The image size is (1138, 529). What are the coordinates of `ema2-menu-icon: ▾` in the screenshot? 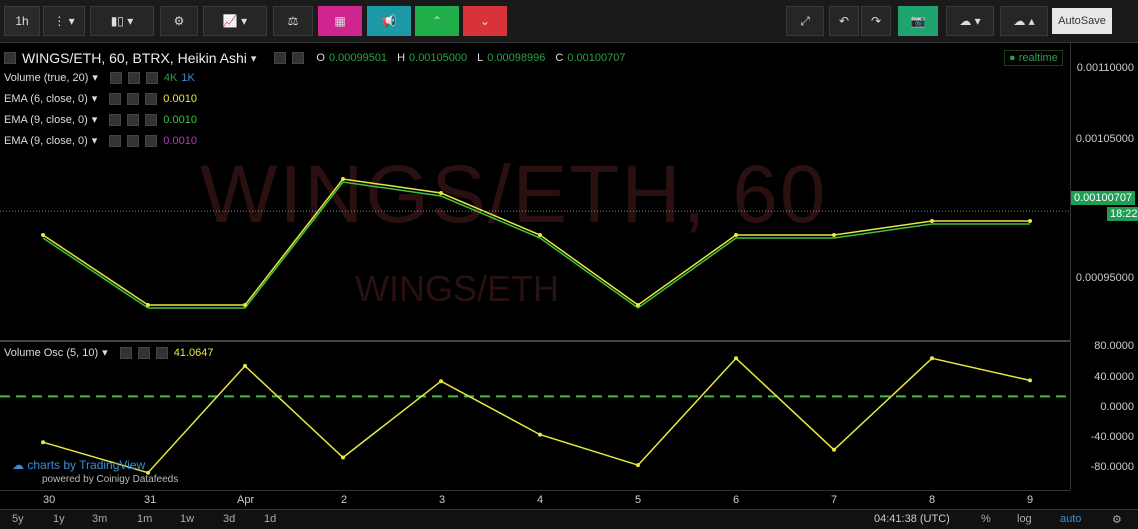 It's located at (95, 119).